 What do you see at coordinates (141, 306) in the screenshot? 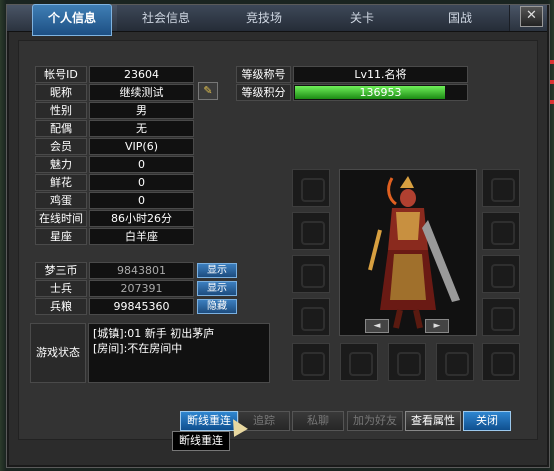
I see `grain-value: 99845360` at bounding box center [141, 306].